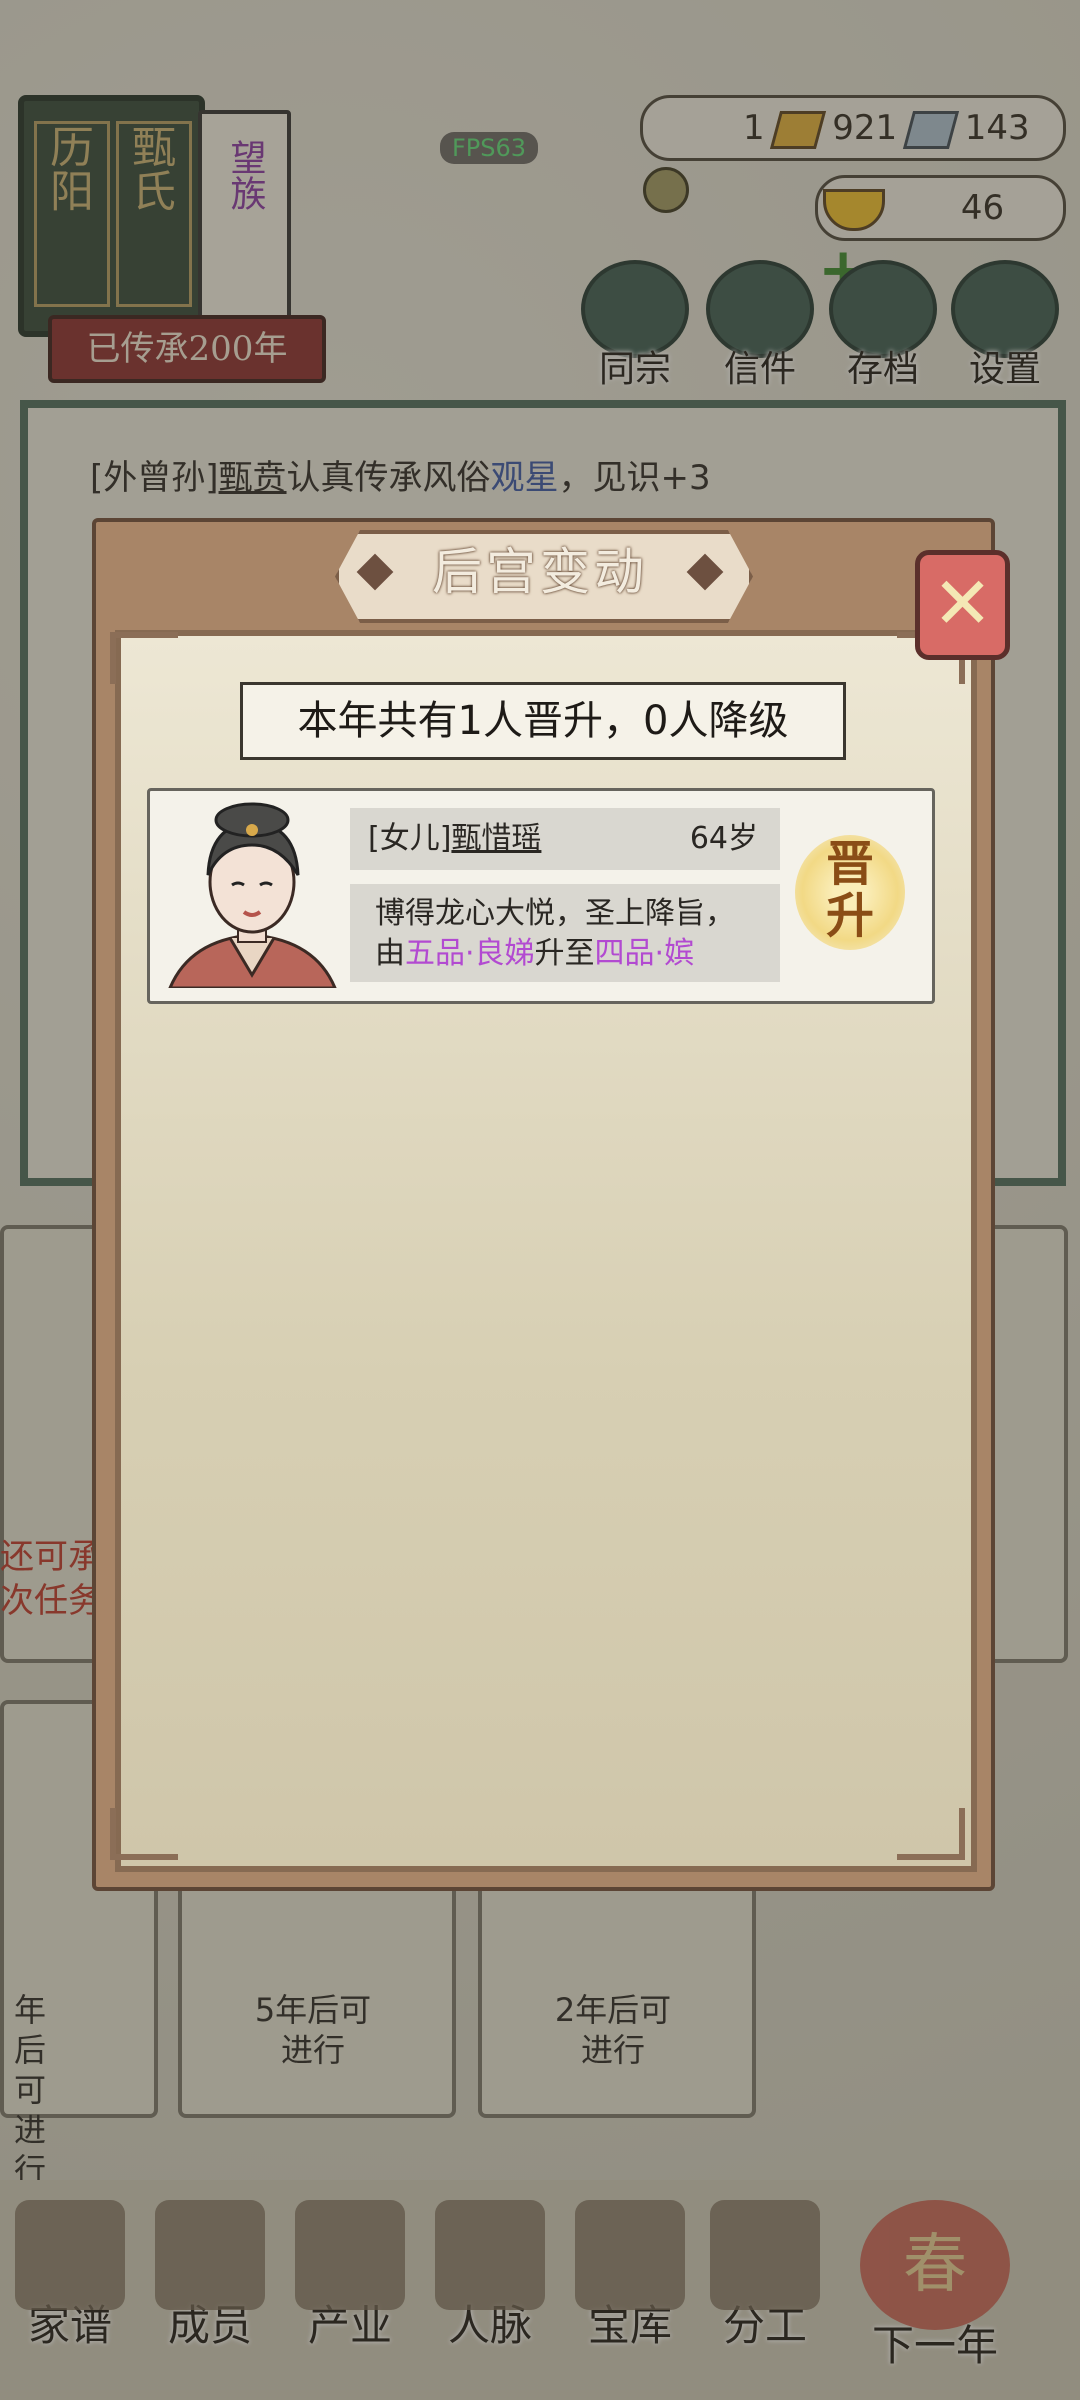 Image resolution: width=1080 pixels, height=2400 pixels. I want to click on promotion-summary: 本年共有1人晋升，0人降级, so click(543, 721).